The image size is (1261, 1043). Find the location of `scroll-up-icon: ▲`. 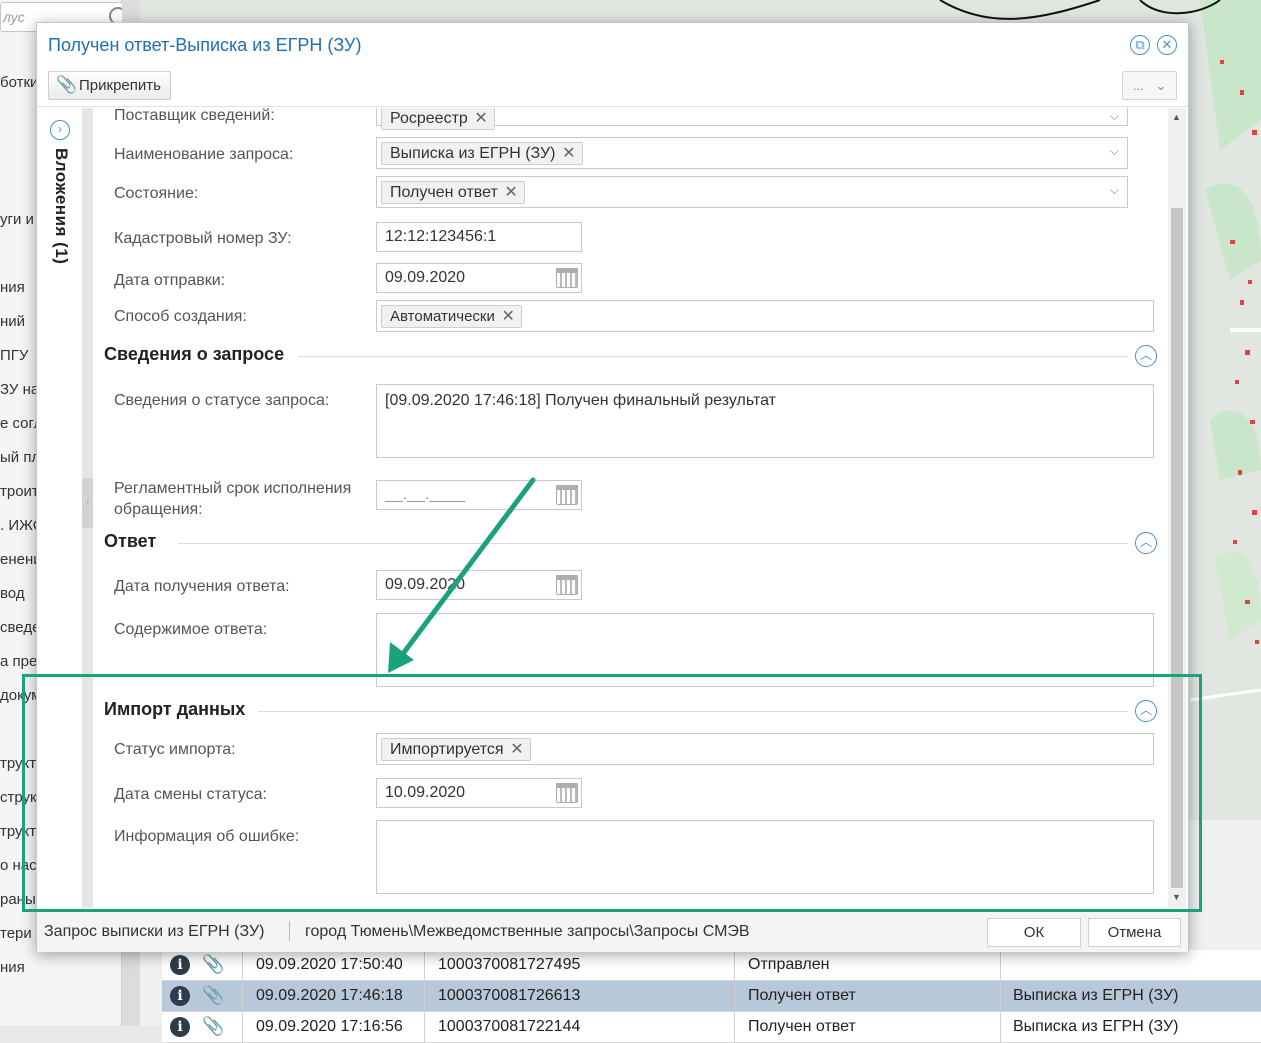

scroll-up-icon: ▲ is located at coordinates (1176, 117).